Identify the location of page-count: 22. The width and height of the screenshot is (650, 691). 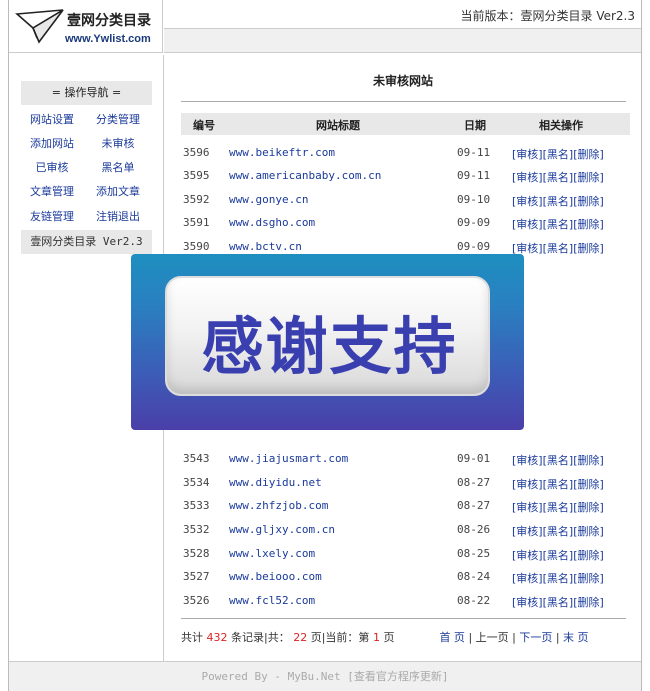
(300, 637).